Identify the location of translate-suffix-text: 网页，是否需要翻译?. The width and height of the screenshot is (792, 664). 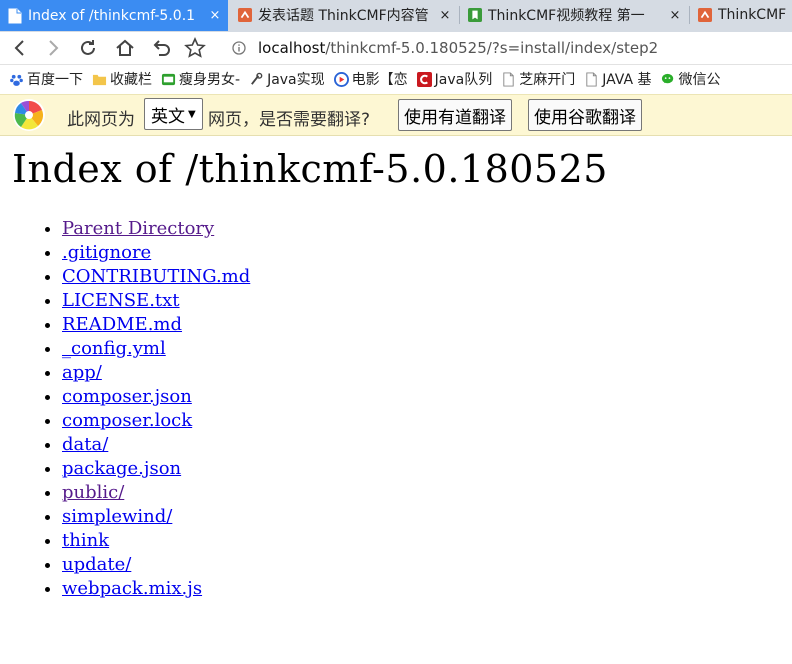
(289, 120).